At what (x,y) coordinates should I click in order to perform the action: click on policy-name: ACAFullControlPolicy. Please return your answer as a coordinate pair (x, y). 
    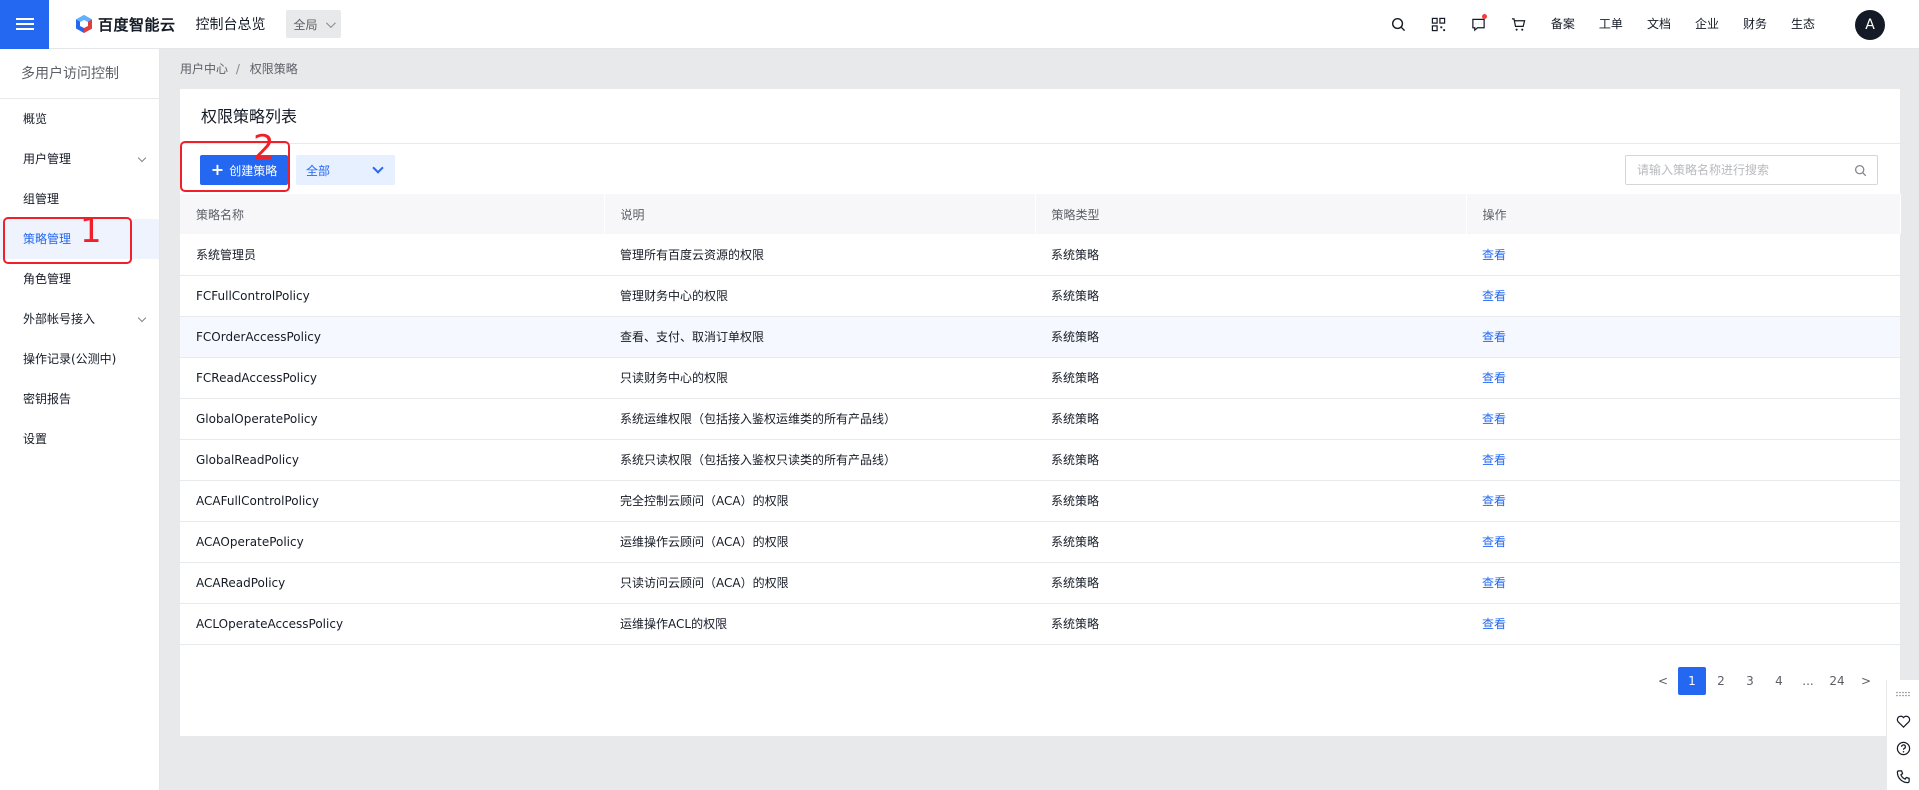
    Looking at the image, I should click on (392, 501).